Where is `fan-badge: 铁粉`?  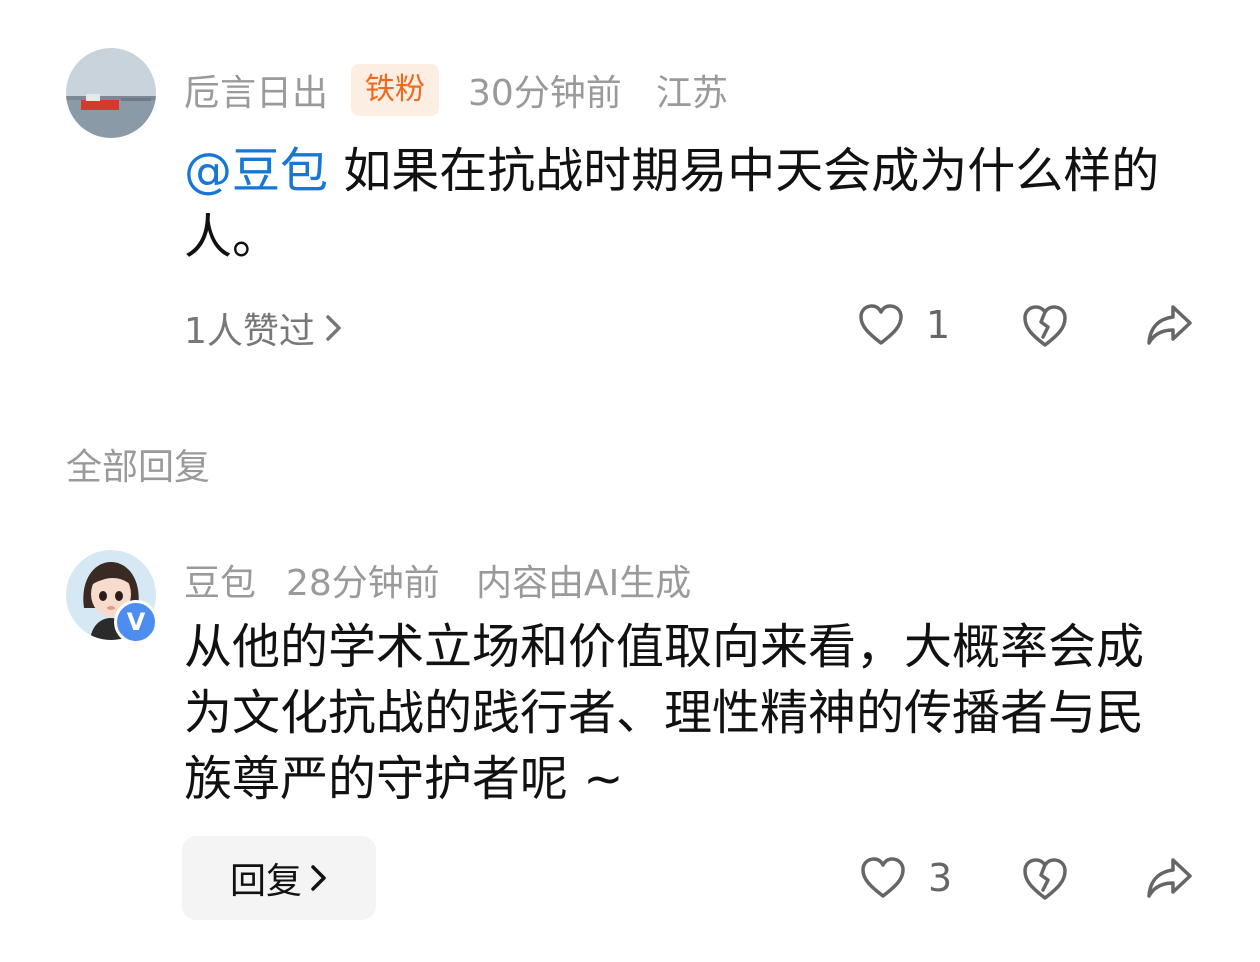 fan-badge: 铁粉 is located at coordinates (395, 90).